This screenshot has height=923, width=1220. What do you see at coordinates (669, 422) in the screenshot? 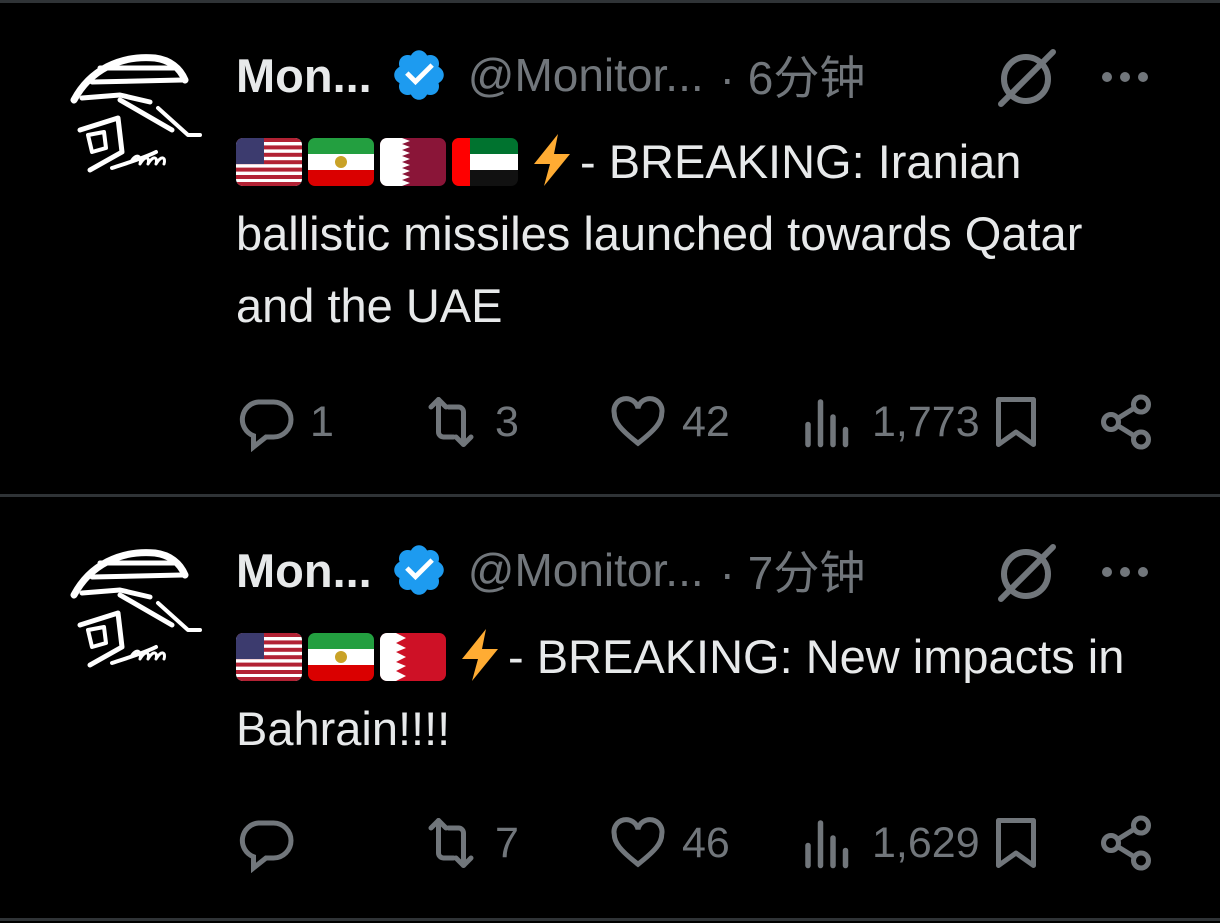
I see `like-button: 42` at bounding box center [669, 422].